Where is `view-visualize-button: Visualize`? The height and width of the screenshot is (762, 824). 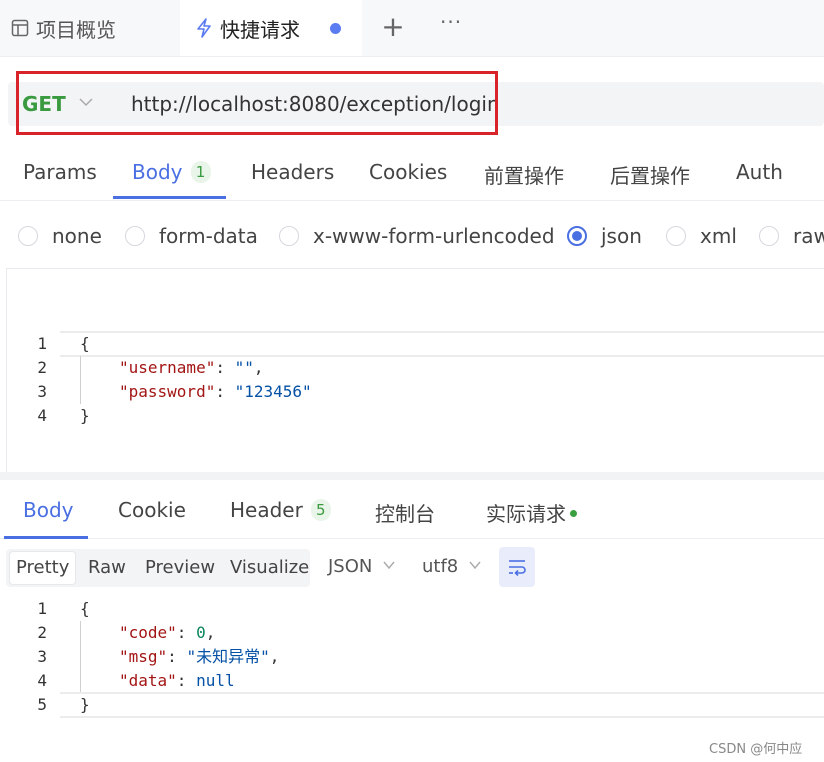 view-visualize-button: Visualize is located at coordinates (269, 568).